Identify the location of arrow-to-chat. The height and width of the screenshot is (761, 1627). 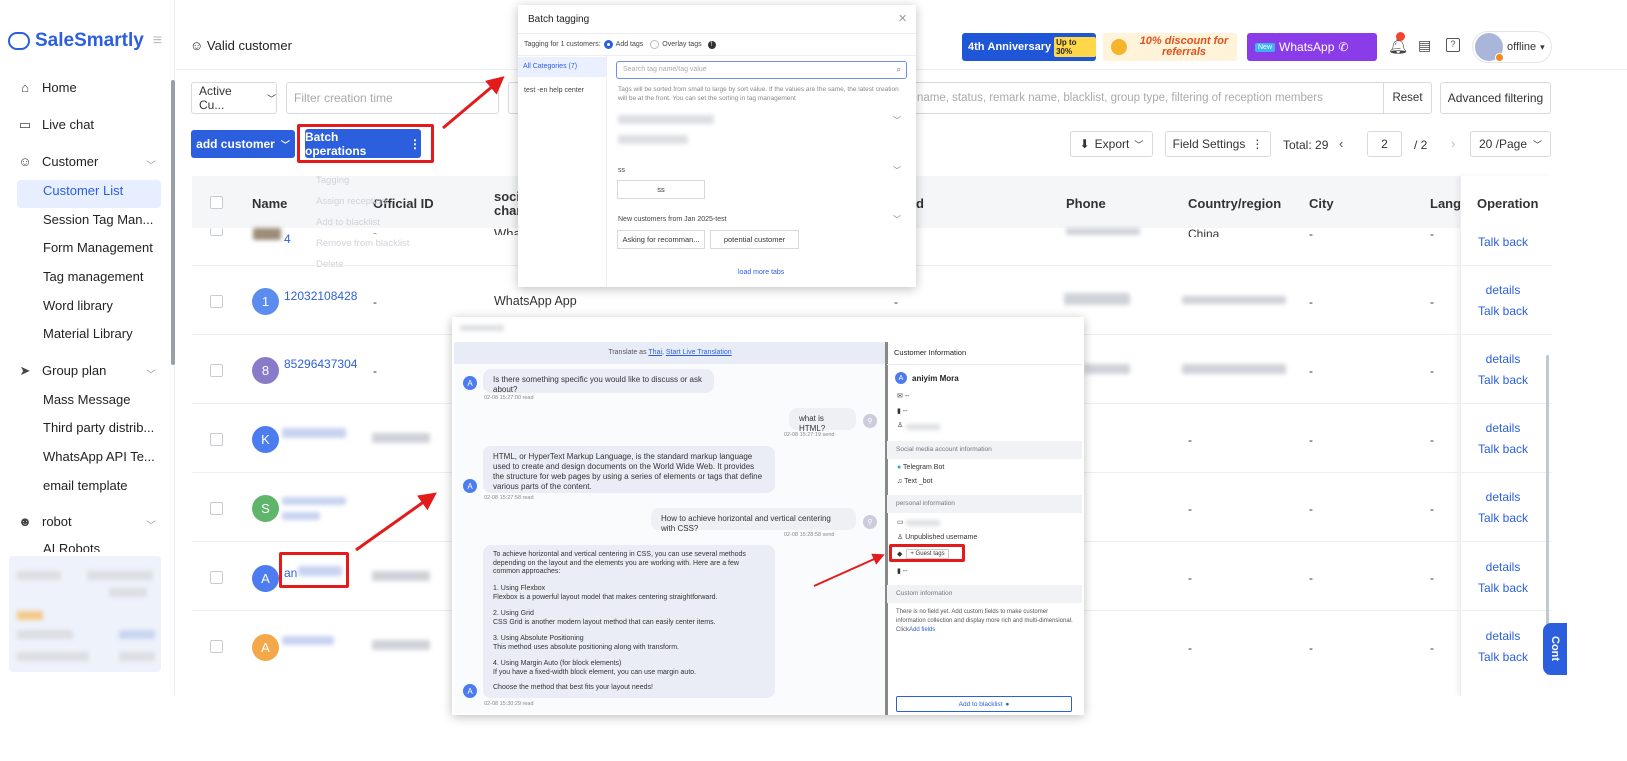
(396, 522).